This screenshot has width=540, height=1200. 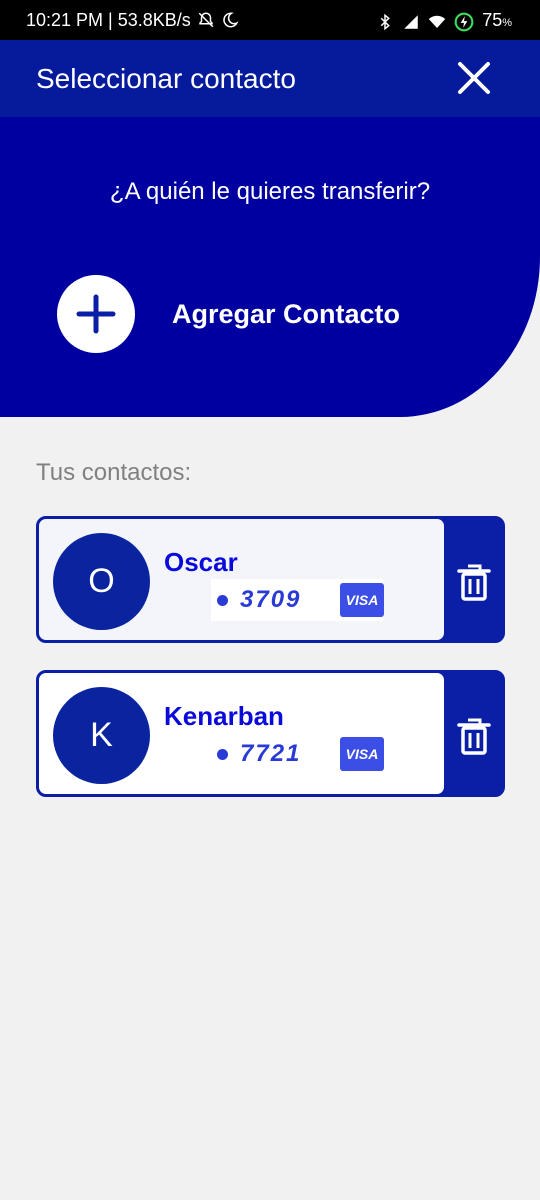 I want to click on contact-card-kenarban: K Kenarban 7721 VISA, so click(x=270, y=733).